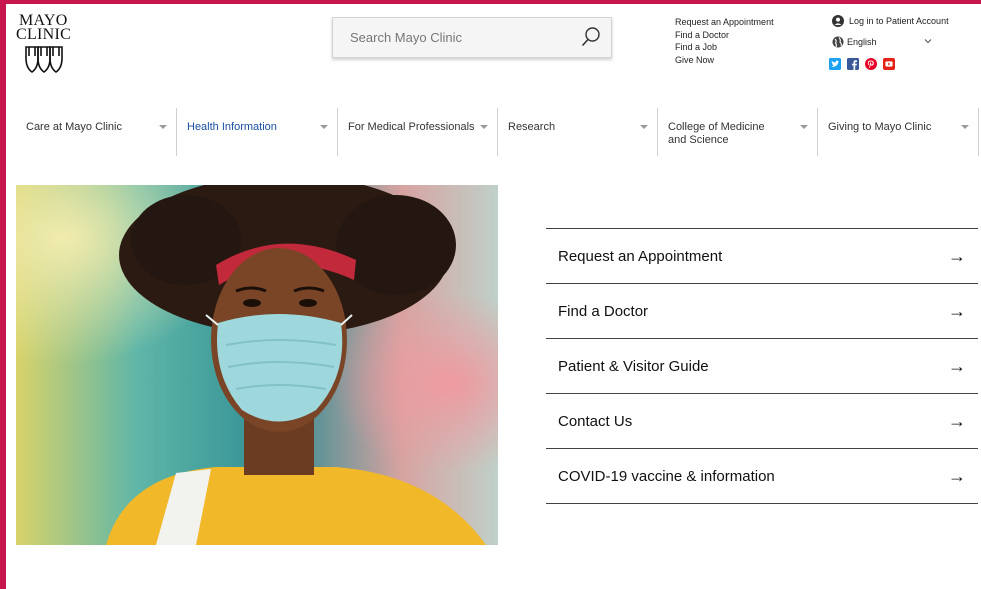 This screenshot has height=589, width=981. What do you see at coordinates (889, 63) in the screenshot?
I see `youtube-icon` at bounding box center [889, 63].